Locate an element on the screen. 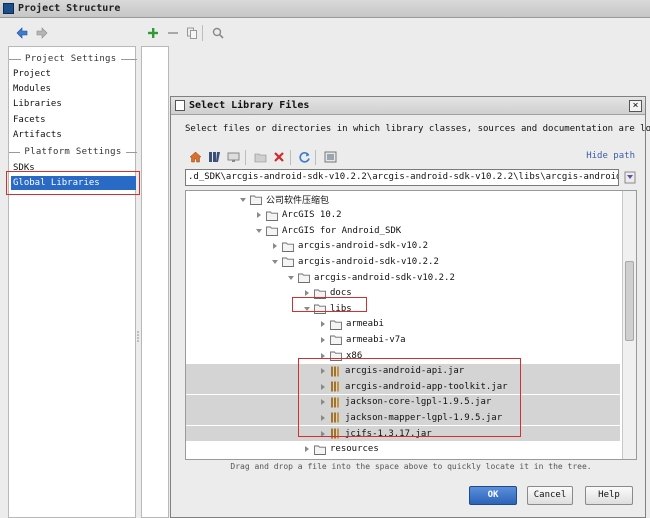 This screenshot has width=650, height=518. tree-item-label: 公司软件压缩包 is located at coordinates (298, 201).